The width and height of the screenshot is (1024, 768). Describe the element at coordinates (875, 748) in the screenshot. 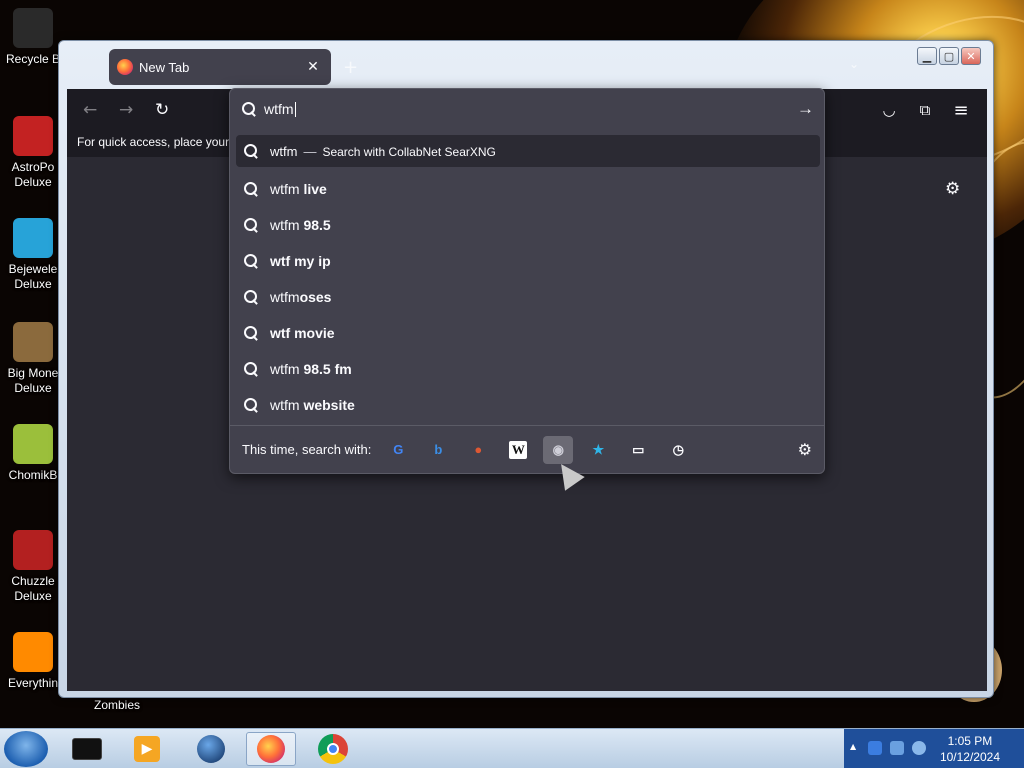

I see `tray-app-icon` at that location.